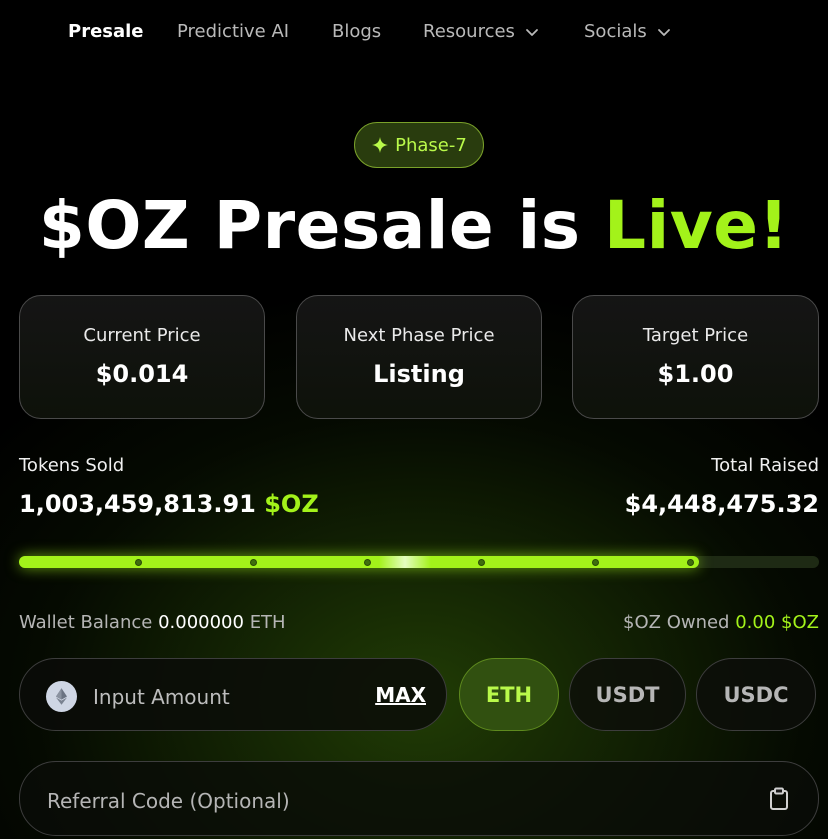 The image size is (828, 839). Describe the element at coordinates (779, 799) in the screenshot. I see `clipboard-paste-icon` at that location.